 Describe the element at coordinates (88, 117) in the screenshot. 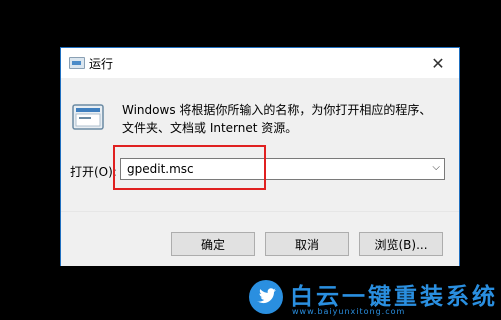

I see `run-dialog-icon` at that location.